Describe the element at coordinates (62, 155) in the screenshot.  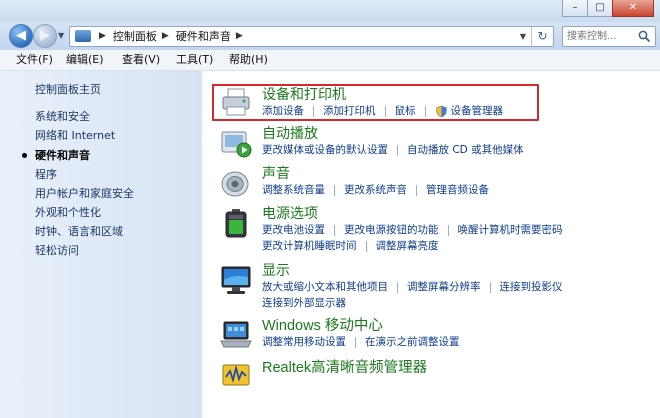
I see `sidebar-item-hardware-sound: 硬件和声音` at that location.